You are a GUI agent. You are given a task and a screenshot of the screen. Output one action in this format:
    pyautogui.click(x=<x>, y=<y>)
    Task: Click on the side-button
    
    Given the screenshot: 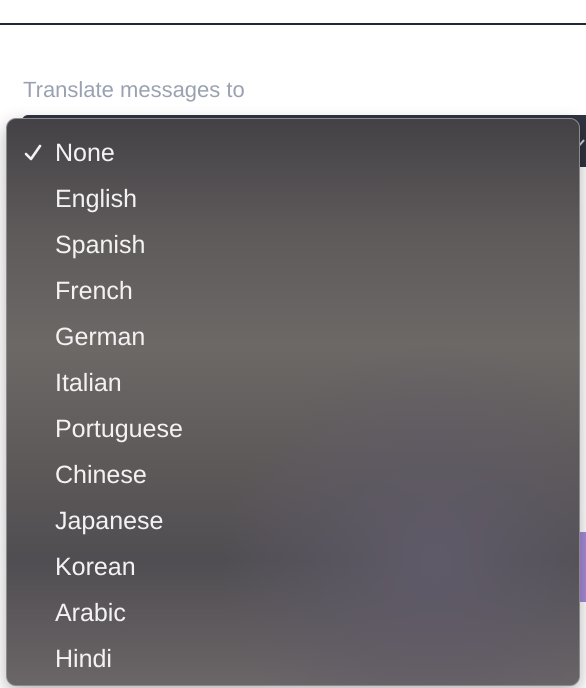 What is the action you would take?
    pyautogui.click(x=583, y=567)
    